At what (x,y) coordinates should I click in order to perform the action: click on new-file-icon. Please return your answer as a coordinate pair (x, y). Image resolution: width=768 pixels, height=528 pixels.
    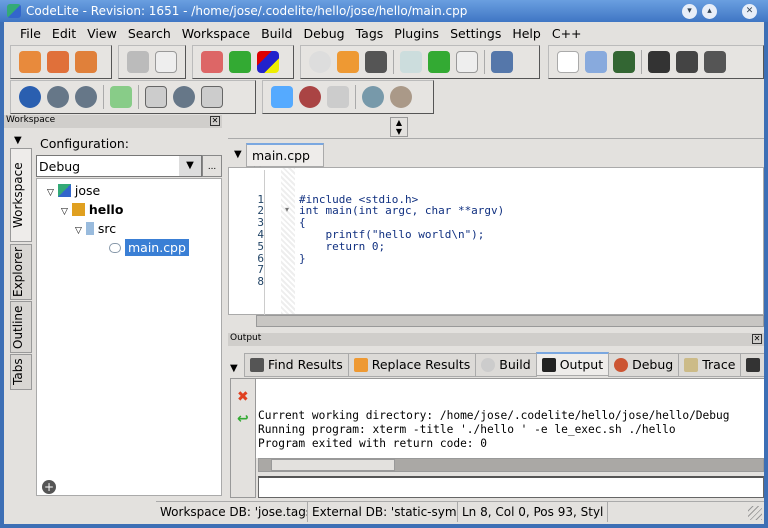
    Looking at the image, I should click on (568, 62).